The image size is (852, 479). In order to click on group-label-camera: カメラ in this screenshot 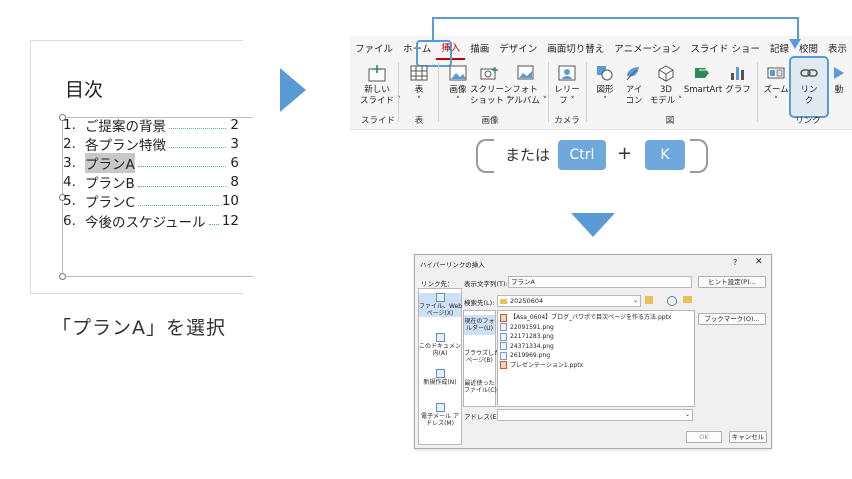, I will do `click(567, 121)`.